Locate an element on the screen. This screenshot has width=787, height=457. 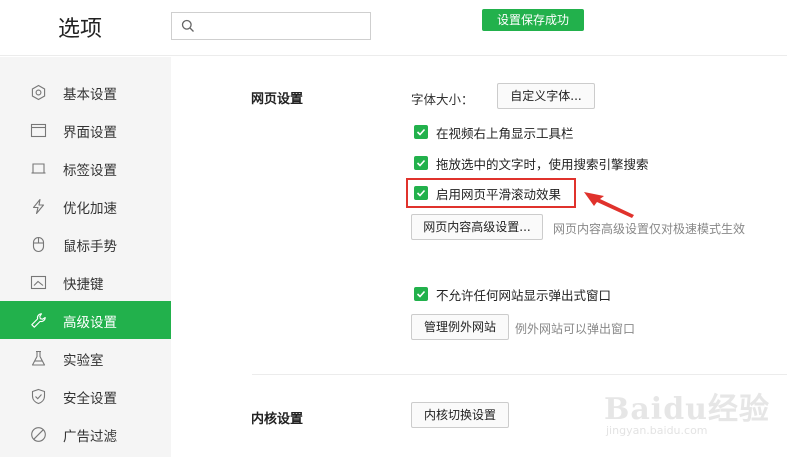
keyboard-icon is located at coordinates (38, 282).